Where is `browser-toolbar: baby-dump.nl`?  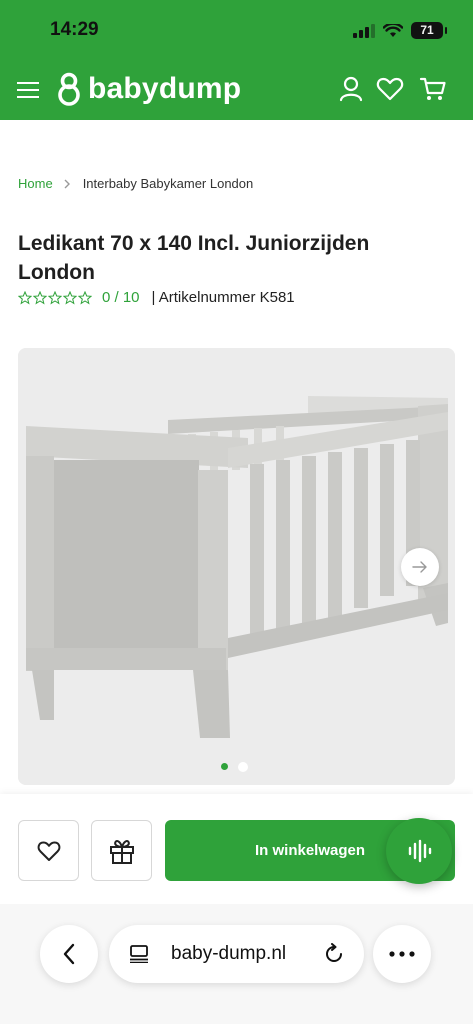 browser-toolbar: baby-dump.nl is located at coordinates (236, 964).